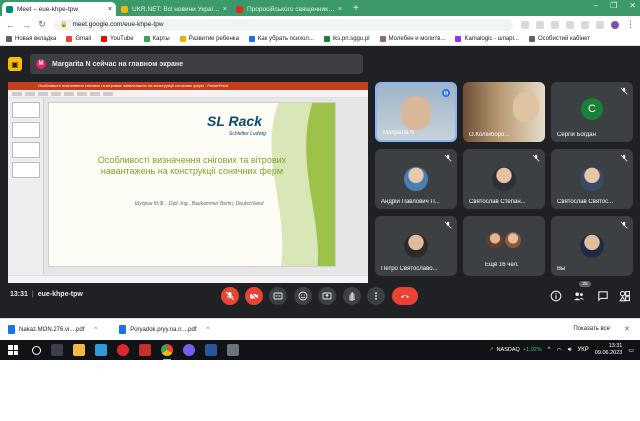 The image size is (640, 421). Describe the element at coordinates (10, 25) in the screenshot. I see `back-icon: ←` at that location.